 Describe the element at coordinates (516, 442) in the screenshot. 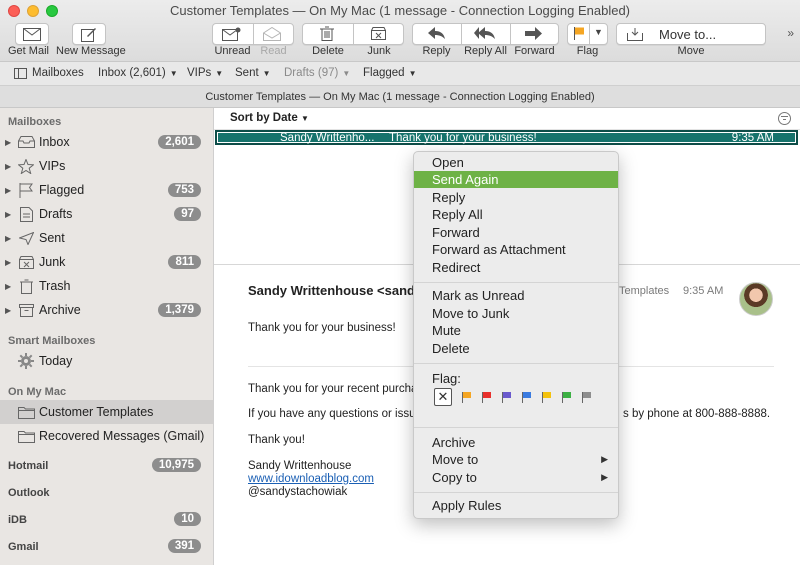

I see `menu-item-archive: Archive` at that location.